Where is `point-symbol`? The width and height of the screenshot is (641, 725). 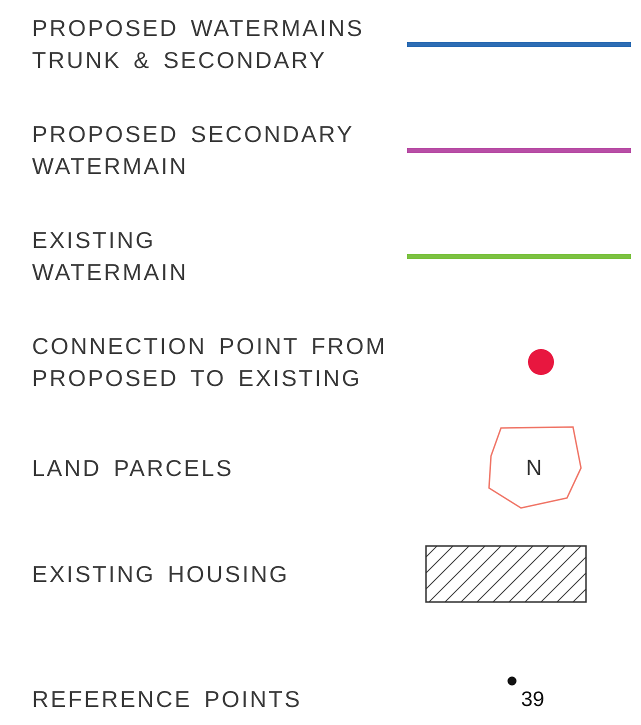
point-symbol is located at coordinates (512, 680).